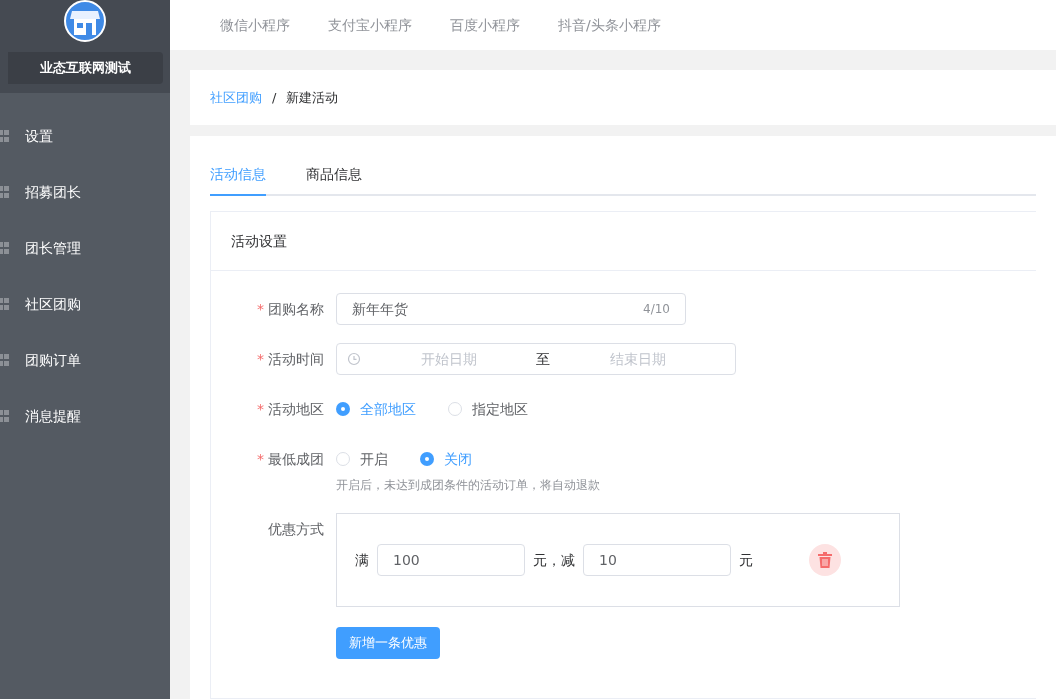  What do you see at coordinates (746, 560) in the screenshot?
I see `rule-text: 元` at bounding box center [746, 560].